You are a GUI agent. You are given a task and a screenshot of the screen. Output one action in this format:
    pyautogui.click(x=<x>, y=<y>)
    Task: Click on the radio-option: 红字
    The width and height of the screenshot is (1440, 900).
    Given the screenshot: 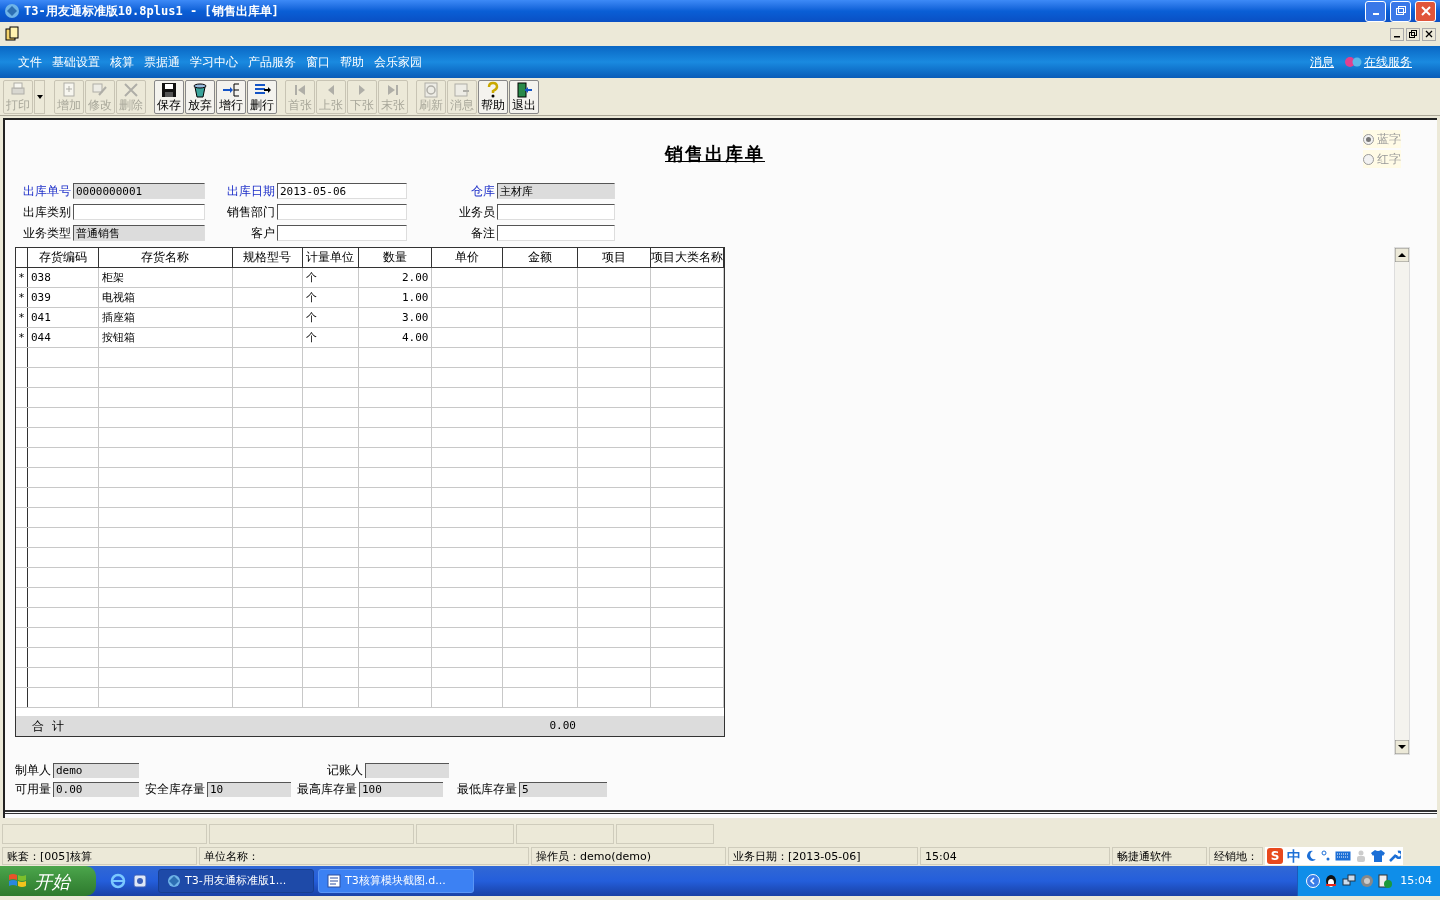 What is the action you would take?
    pyautogui.click(x=1382, y=159)
    